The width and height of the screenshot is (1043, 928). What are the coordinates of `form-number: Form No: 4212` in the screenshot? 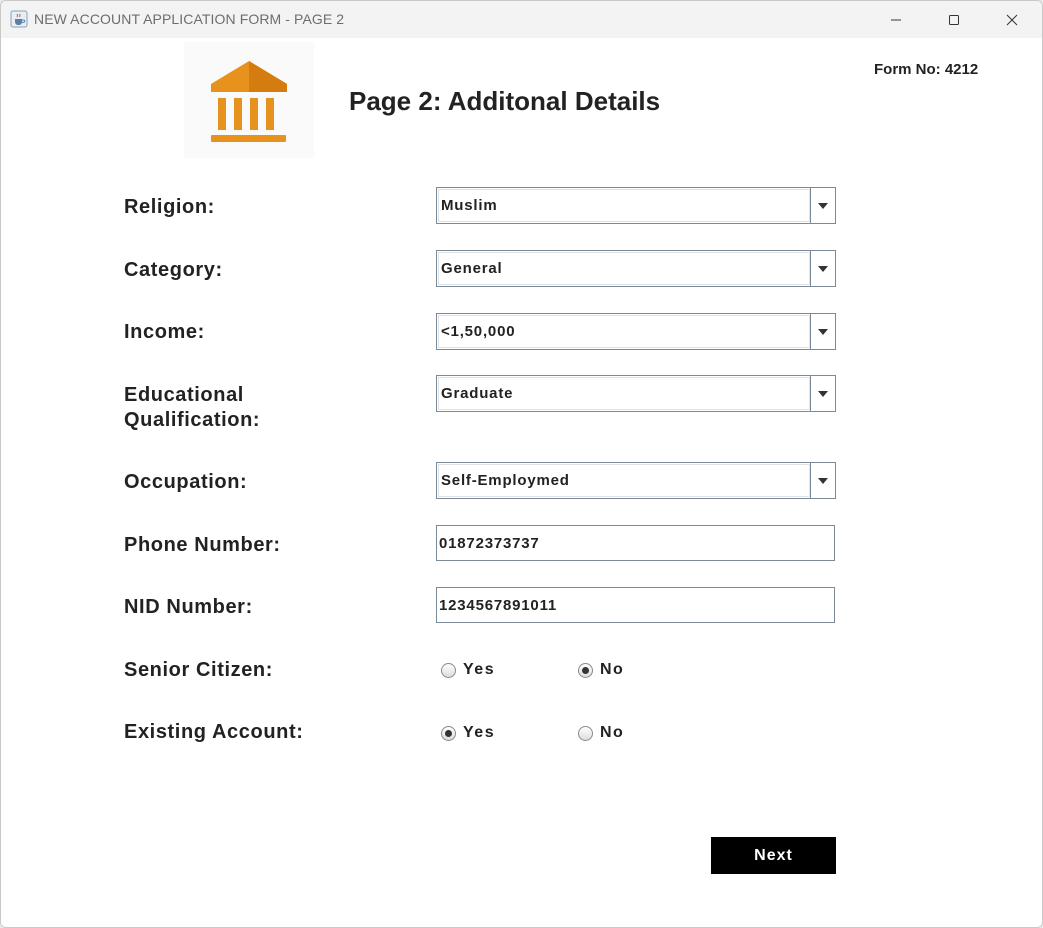 It's located at (926, 69).